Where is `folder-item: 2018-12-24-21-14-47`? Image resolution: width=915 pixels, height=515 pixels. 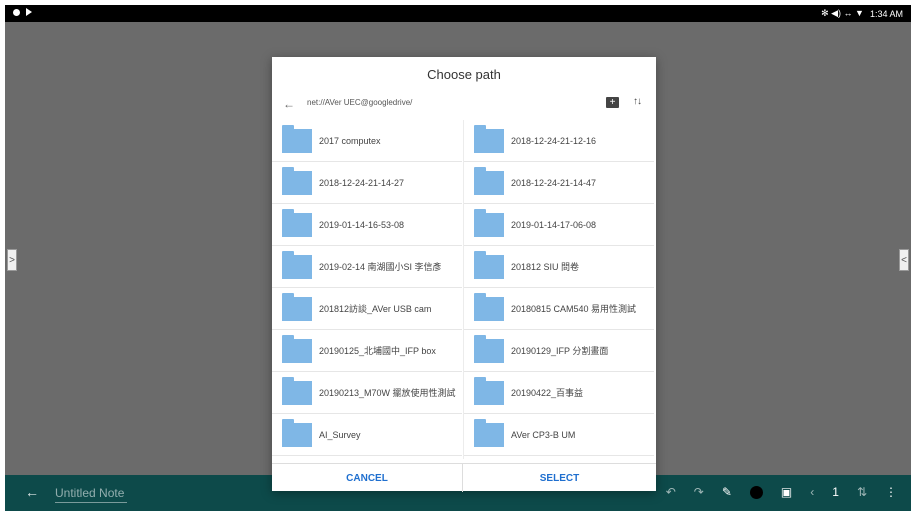
folder-item: 2018-12-24-21-14-47 is located at coordinates (559, 183).